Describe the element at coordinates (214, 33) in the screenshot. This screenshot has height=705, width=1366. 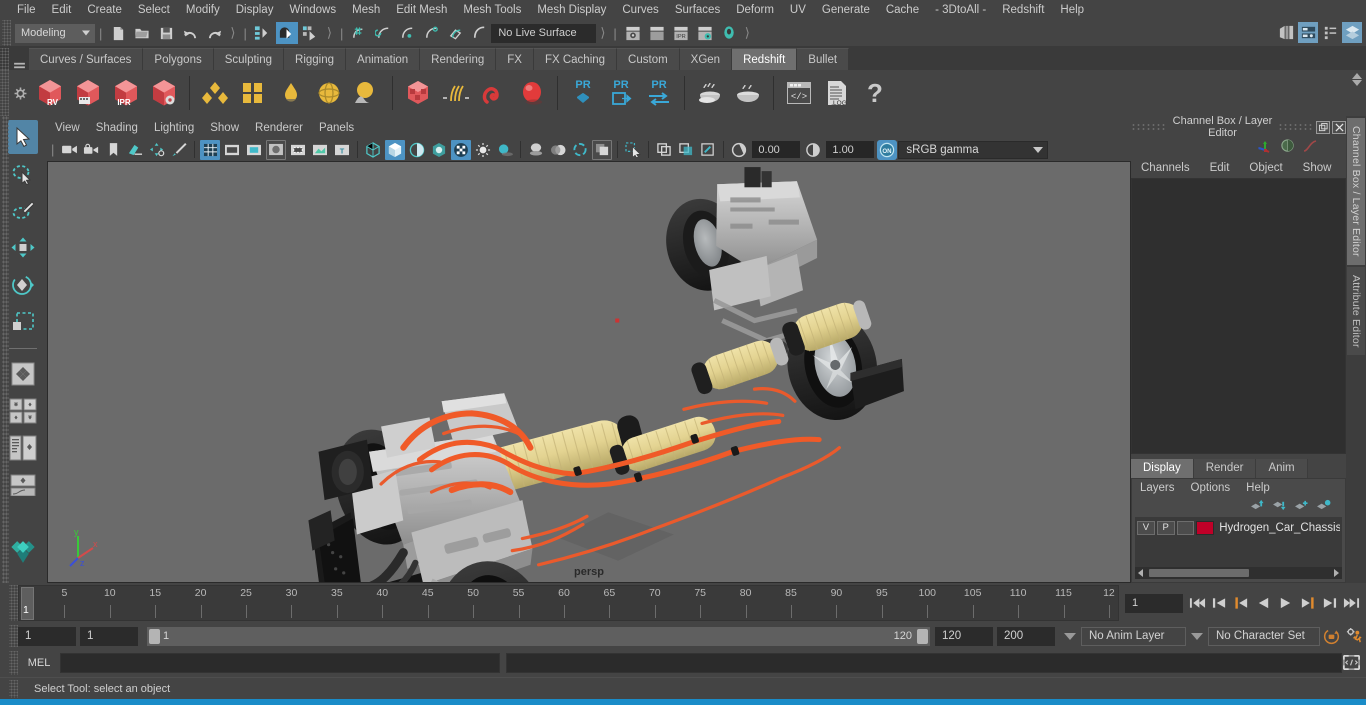
I see `redo-icon` at that location.